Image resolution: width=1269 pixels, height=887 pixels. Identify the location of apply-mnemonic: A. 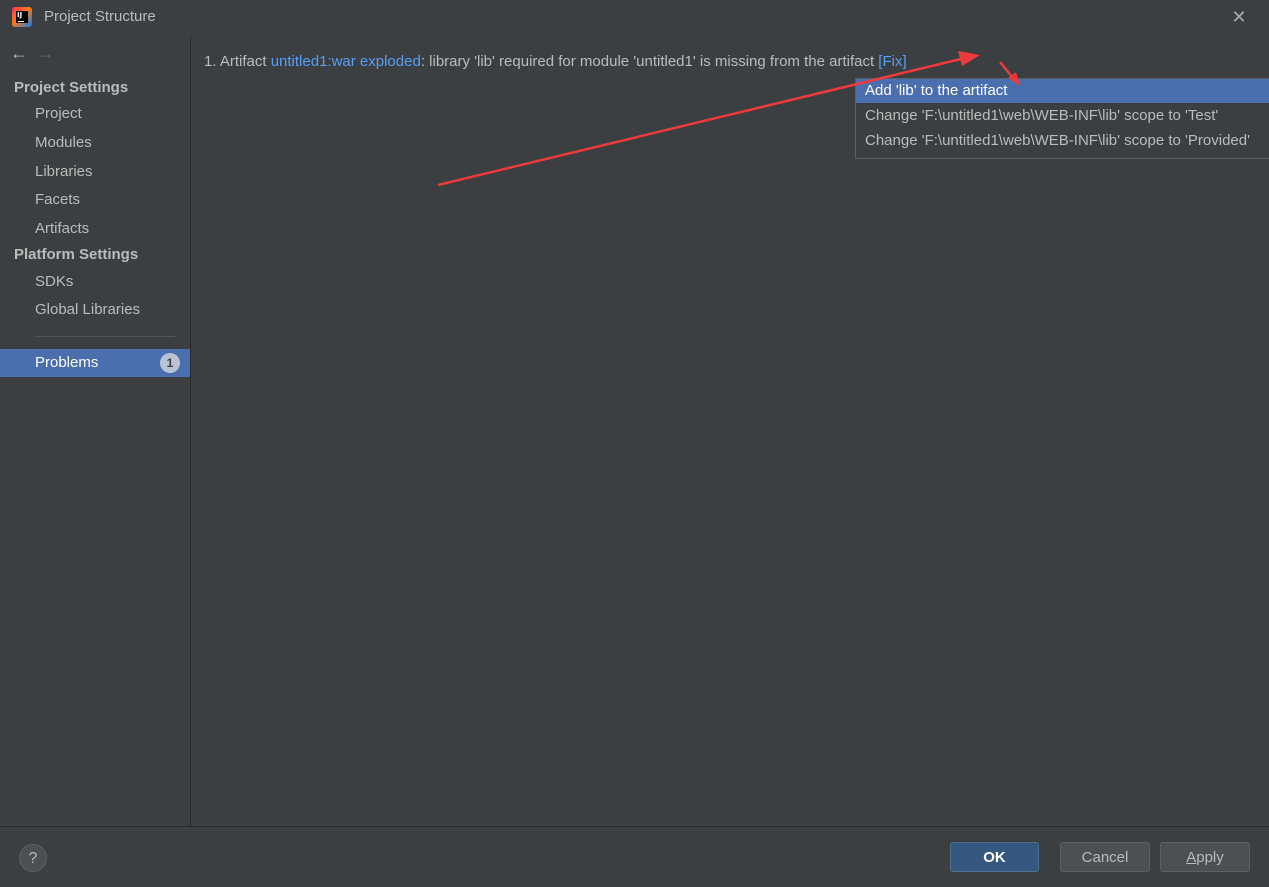
(1191, 857).